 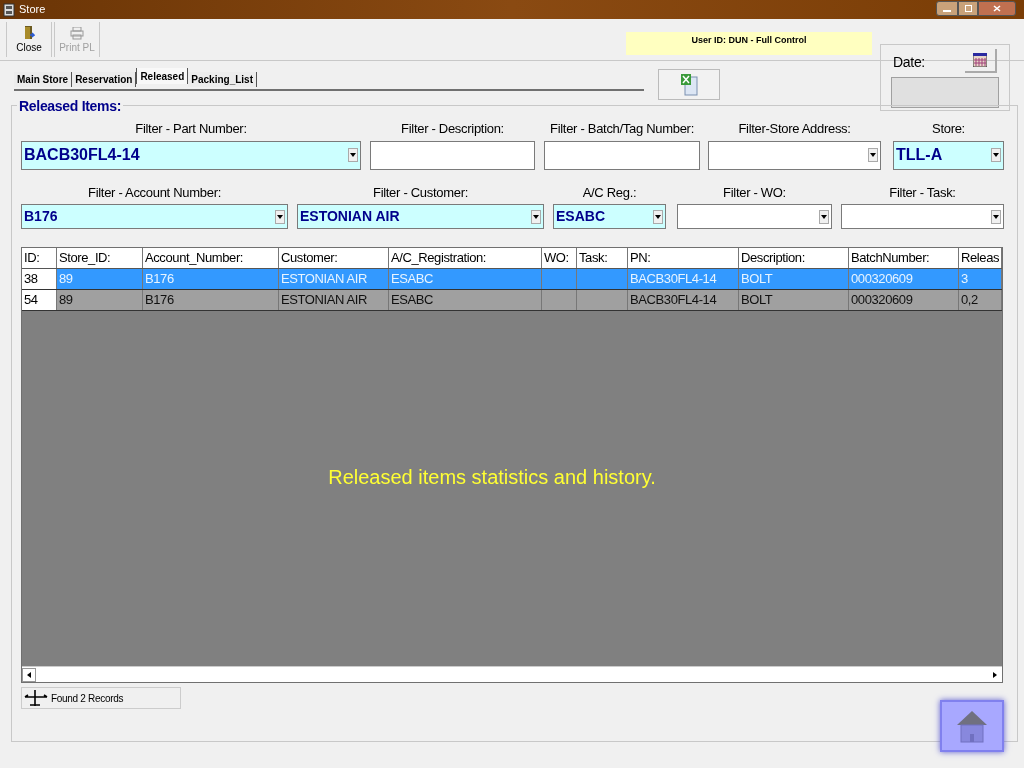 What do you see at coordinates (465, 258) in the screenshot?
I see `column-header: A/C_Registration:` at bounding box center [465, 258].